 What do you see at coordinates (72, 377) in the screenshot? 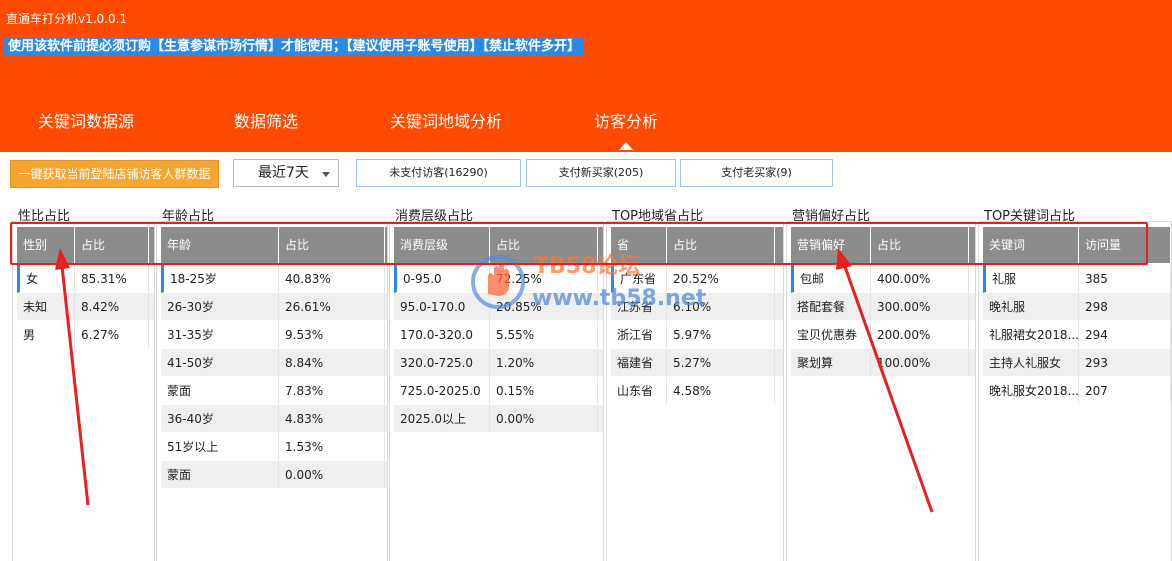
I see `arrow-left-annotation` at bounding box center [72, 377].